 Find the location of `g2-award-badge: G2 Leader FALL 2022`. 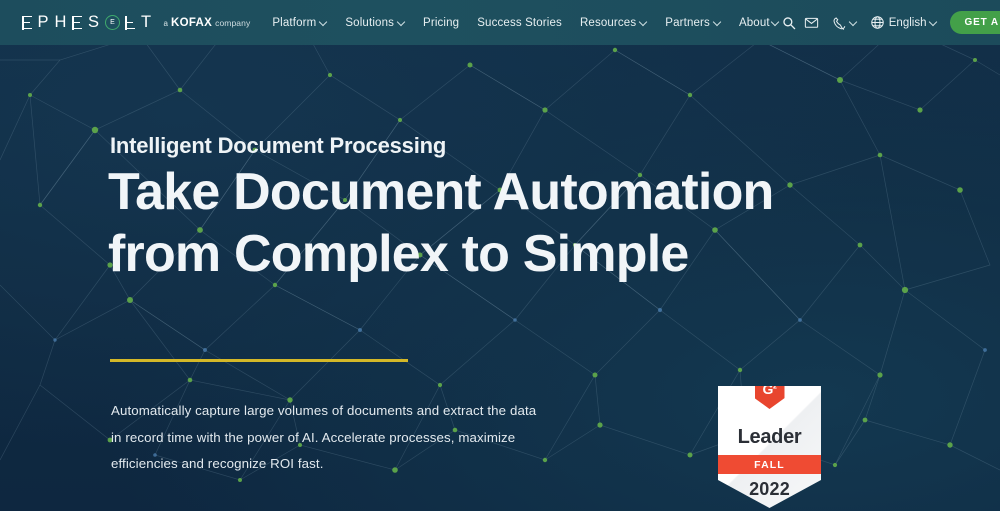

g2-award-badge: G2 Leader FALL 2022 is located at coordinates (769, 447).